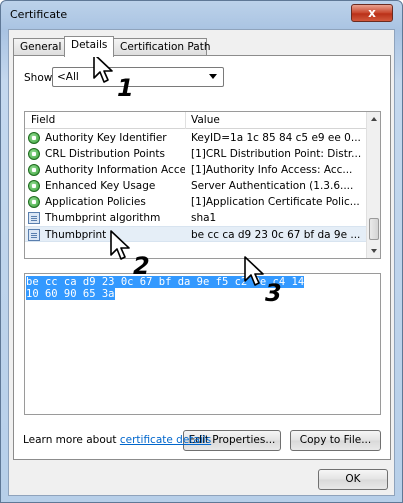 This screenshot has width=403, height=503. I want to click on show-dropdown: <All, so click(138, 77).